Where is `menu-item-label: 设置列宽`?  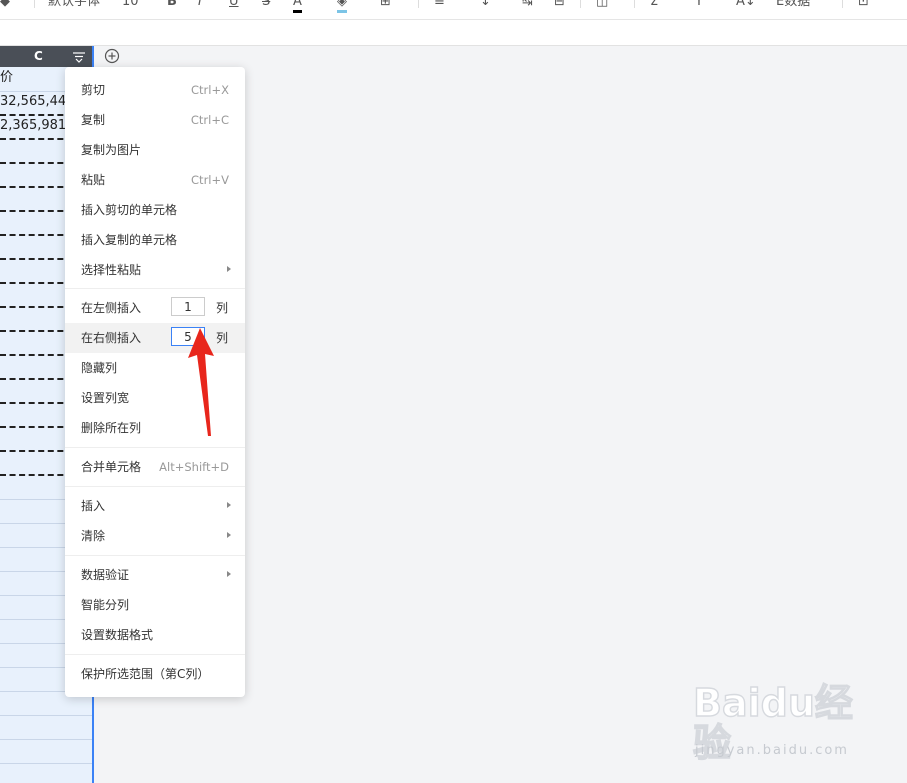
menu-item-label: 设置列宽 is located at coordinates (105, 398).